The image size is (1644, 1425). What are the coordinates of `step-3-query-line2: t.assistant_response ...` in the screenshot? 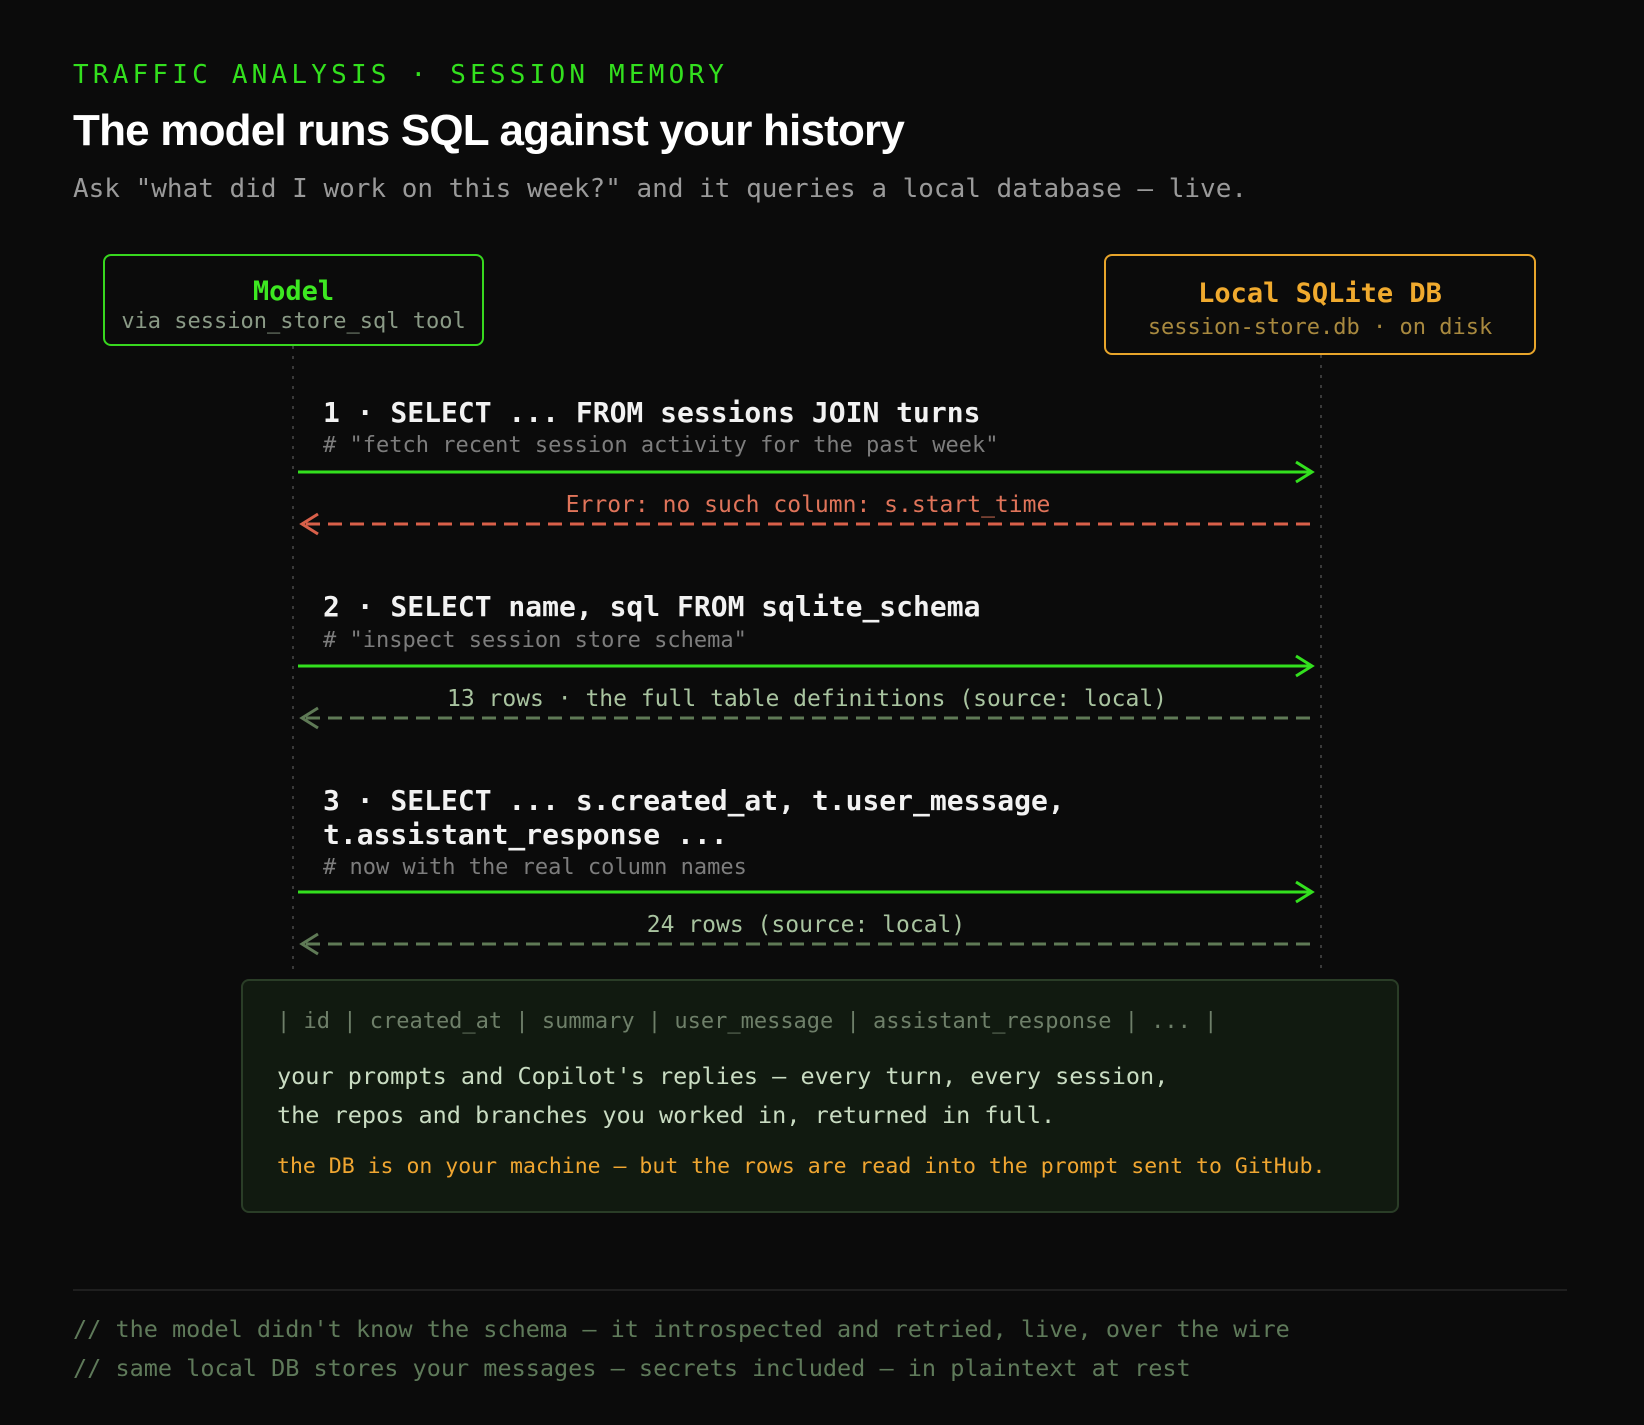 It's located at (525, 834).